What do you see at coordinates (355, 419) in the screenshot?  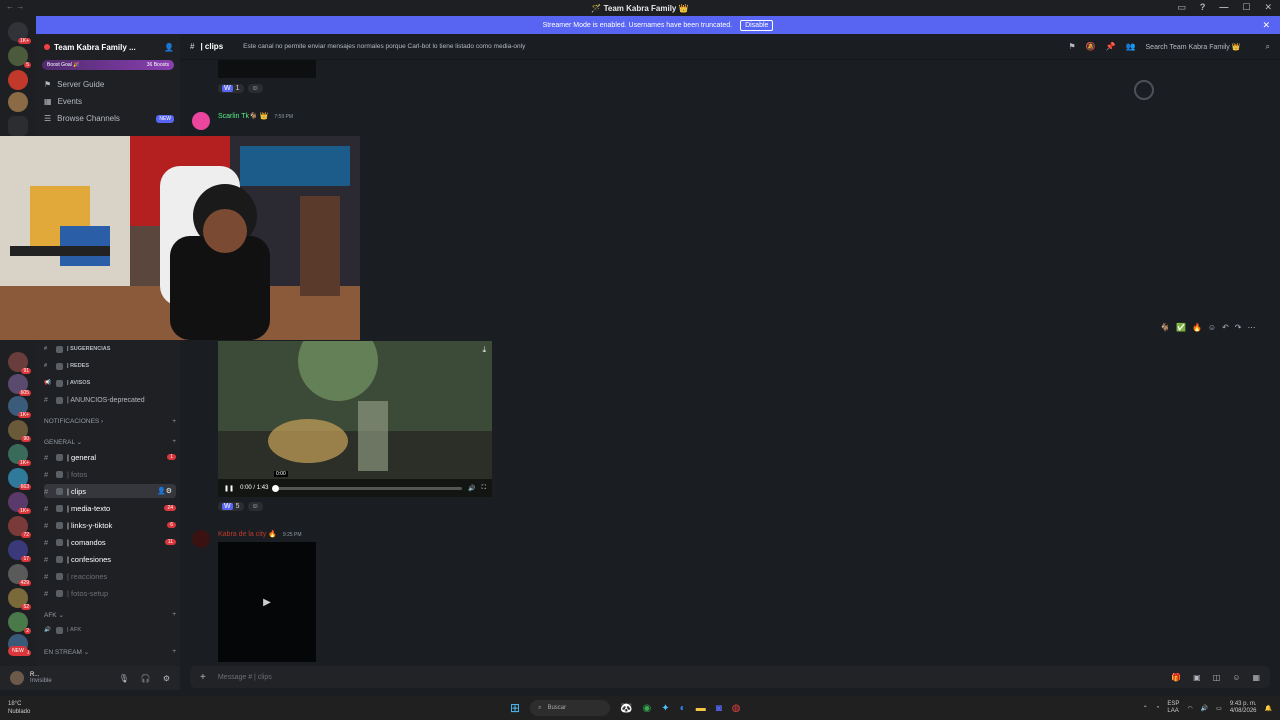 I see `video-player: ⤓ 0:00 ❚❚ 0:00 / 1:43 🔊 ⛶` at bounding box center [355, 419].